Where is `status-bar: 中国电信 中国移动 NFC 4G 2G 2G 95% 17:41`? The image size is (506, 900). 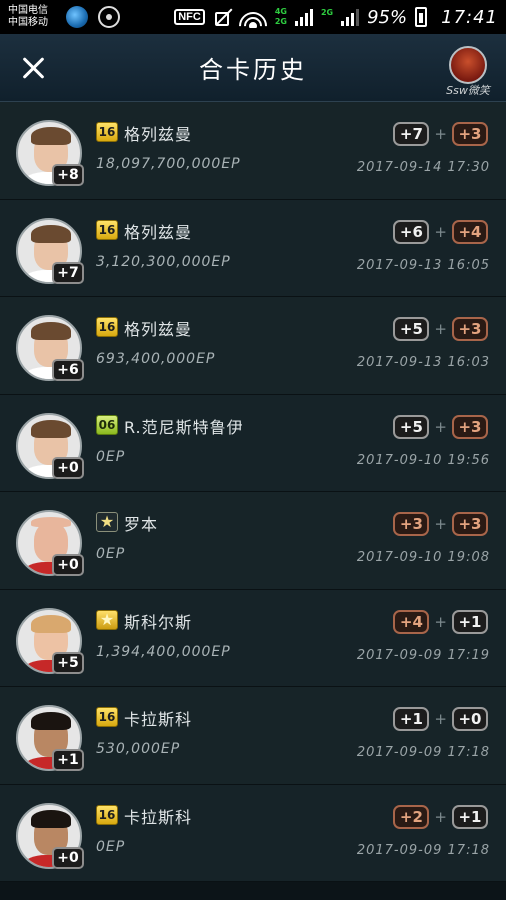 status-bar: 中国电信 中国移动 NFC 4G 2G 2G 95% 17:41 is located at coordinates (253, 17).